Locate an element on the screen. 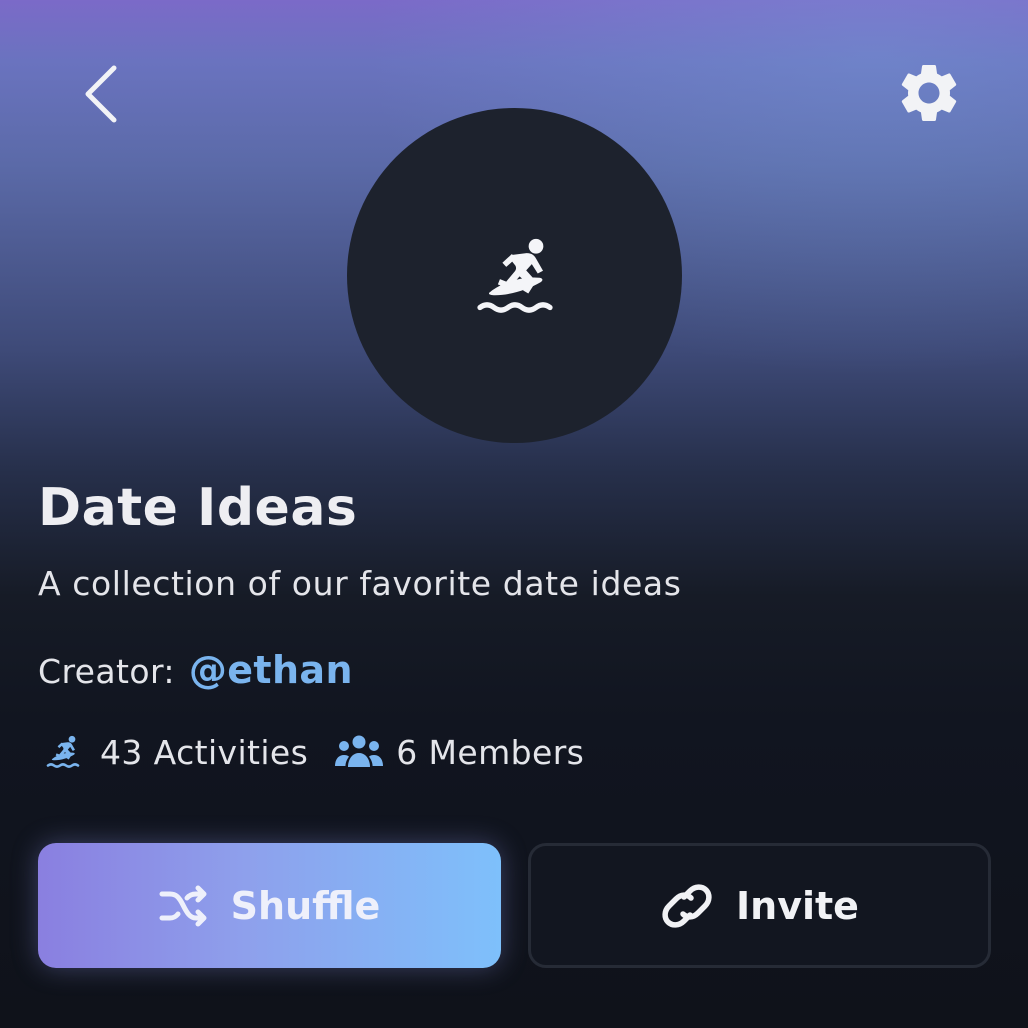  members-count: 6 Members is located at coordinates (490, 752).